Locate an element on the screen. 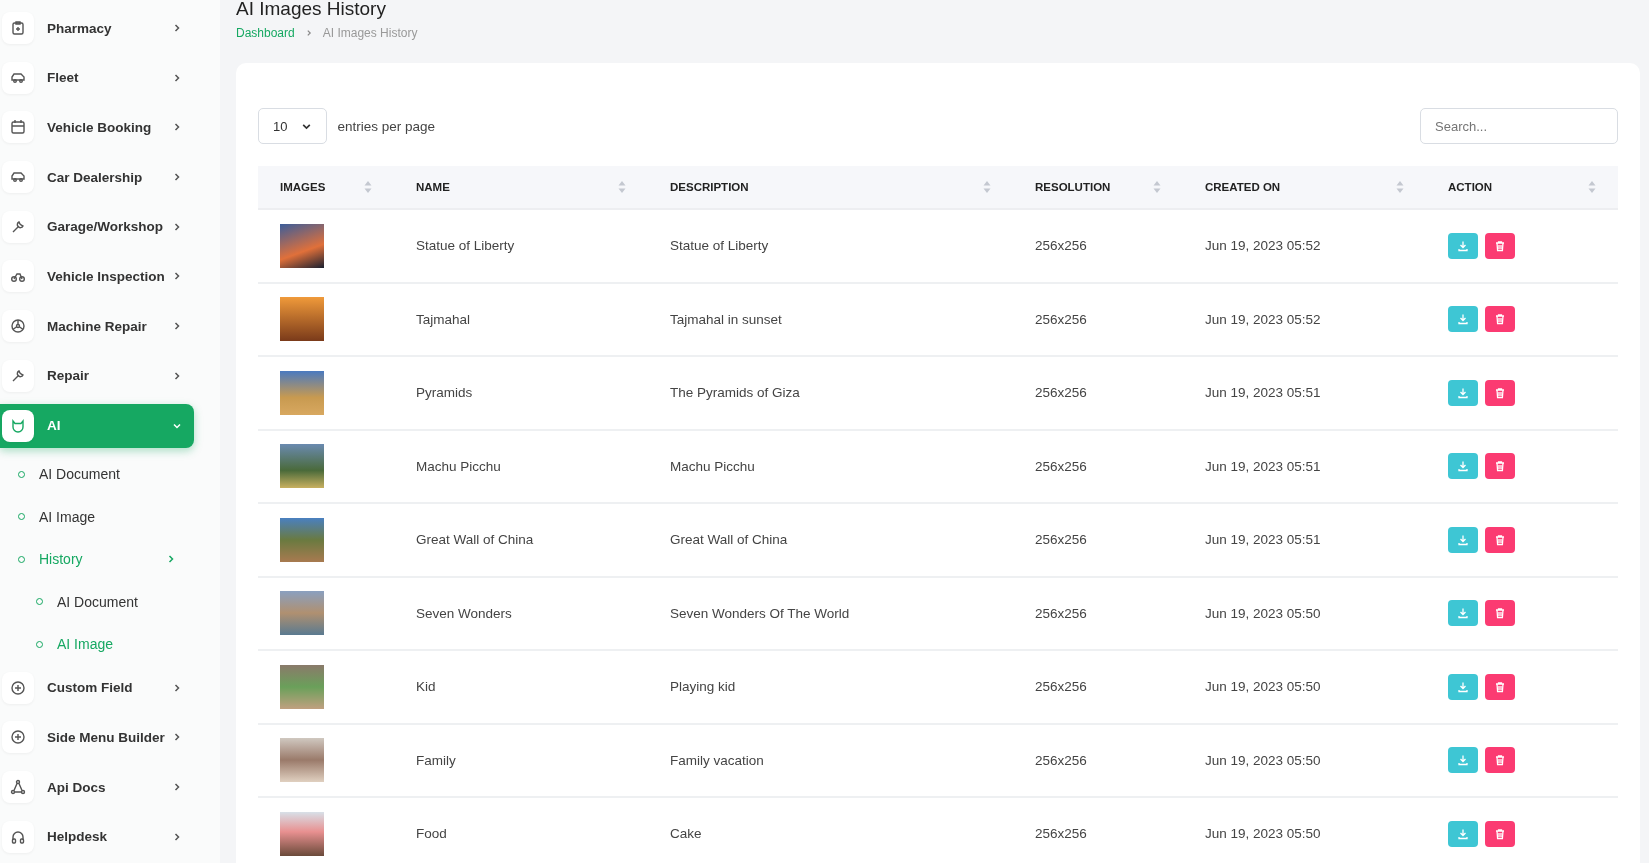  name-cell: Seven Wonders is located at coordinates (521, 613).